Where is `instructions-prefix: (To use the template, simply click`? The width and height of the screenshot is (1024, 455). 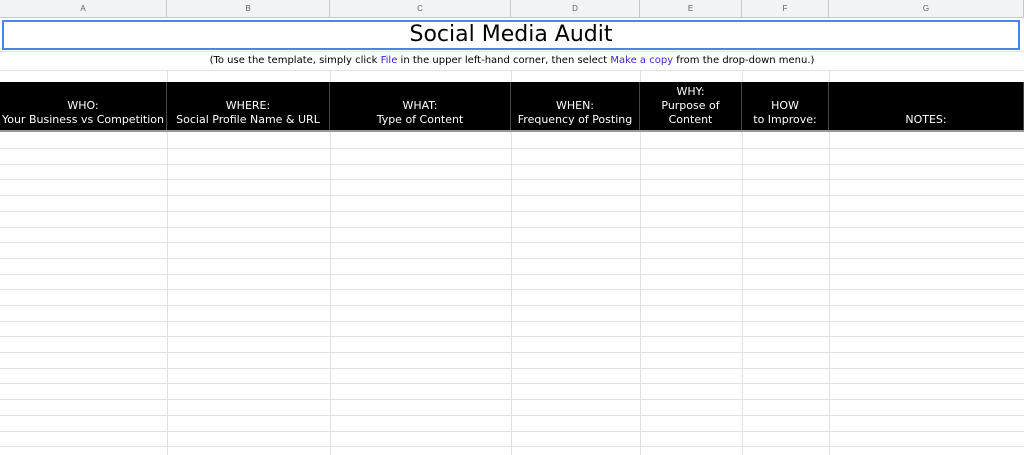 instructions-prefix: (To use the template, simply click is located at coordinates (295, 60).